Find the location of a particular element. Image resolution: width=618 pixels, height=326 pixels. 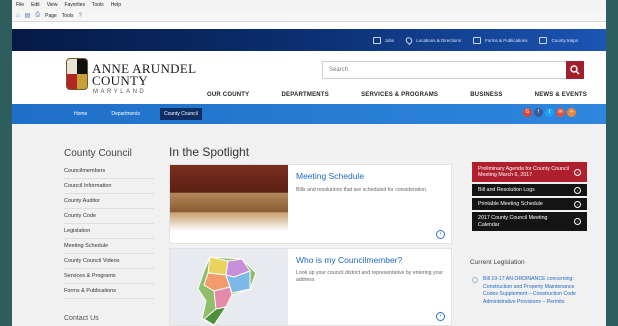

search-button is located at coordinates (575, 70).